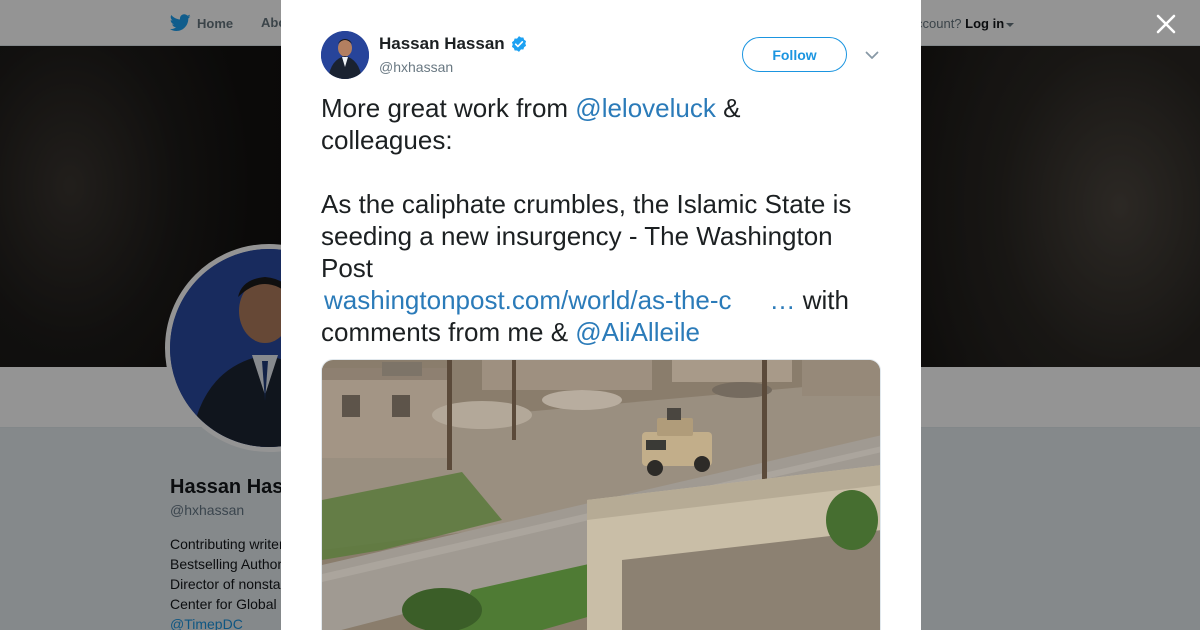 The width and height of the screenshot is (1200, 630). Describe the element at coordinates (518, 44) in the screenshot. I see `verified-badge-icon` at that location.